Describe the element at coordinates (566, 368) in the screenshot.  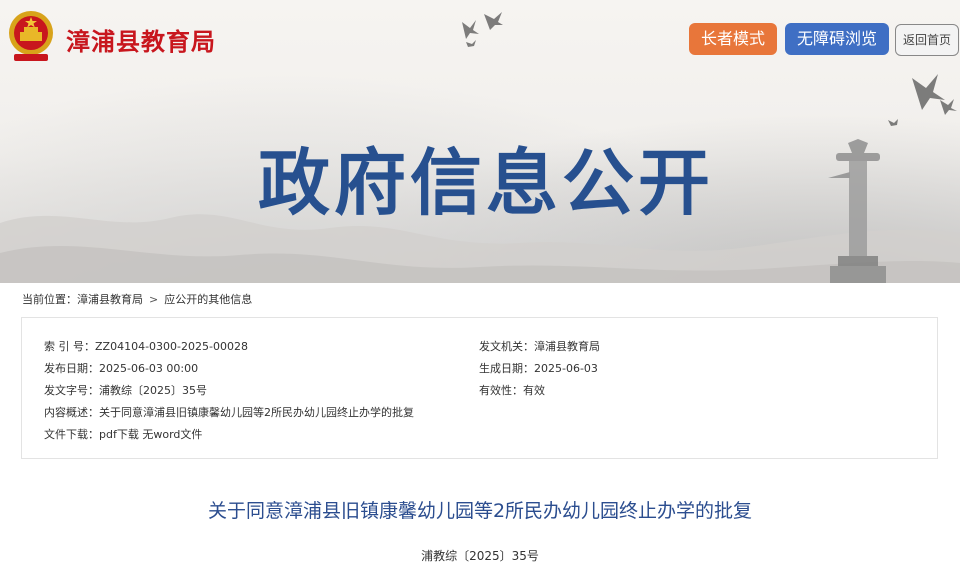
I see `generated-date-value: 2025-06-03` at that location.